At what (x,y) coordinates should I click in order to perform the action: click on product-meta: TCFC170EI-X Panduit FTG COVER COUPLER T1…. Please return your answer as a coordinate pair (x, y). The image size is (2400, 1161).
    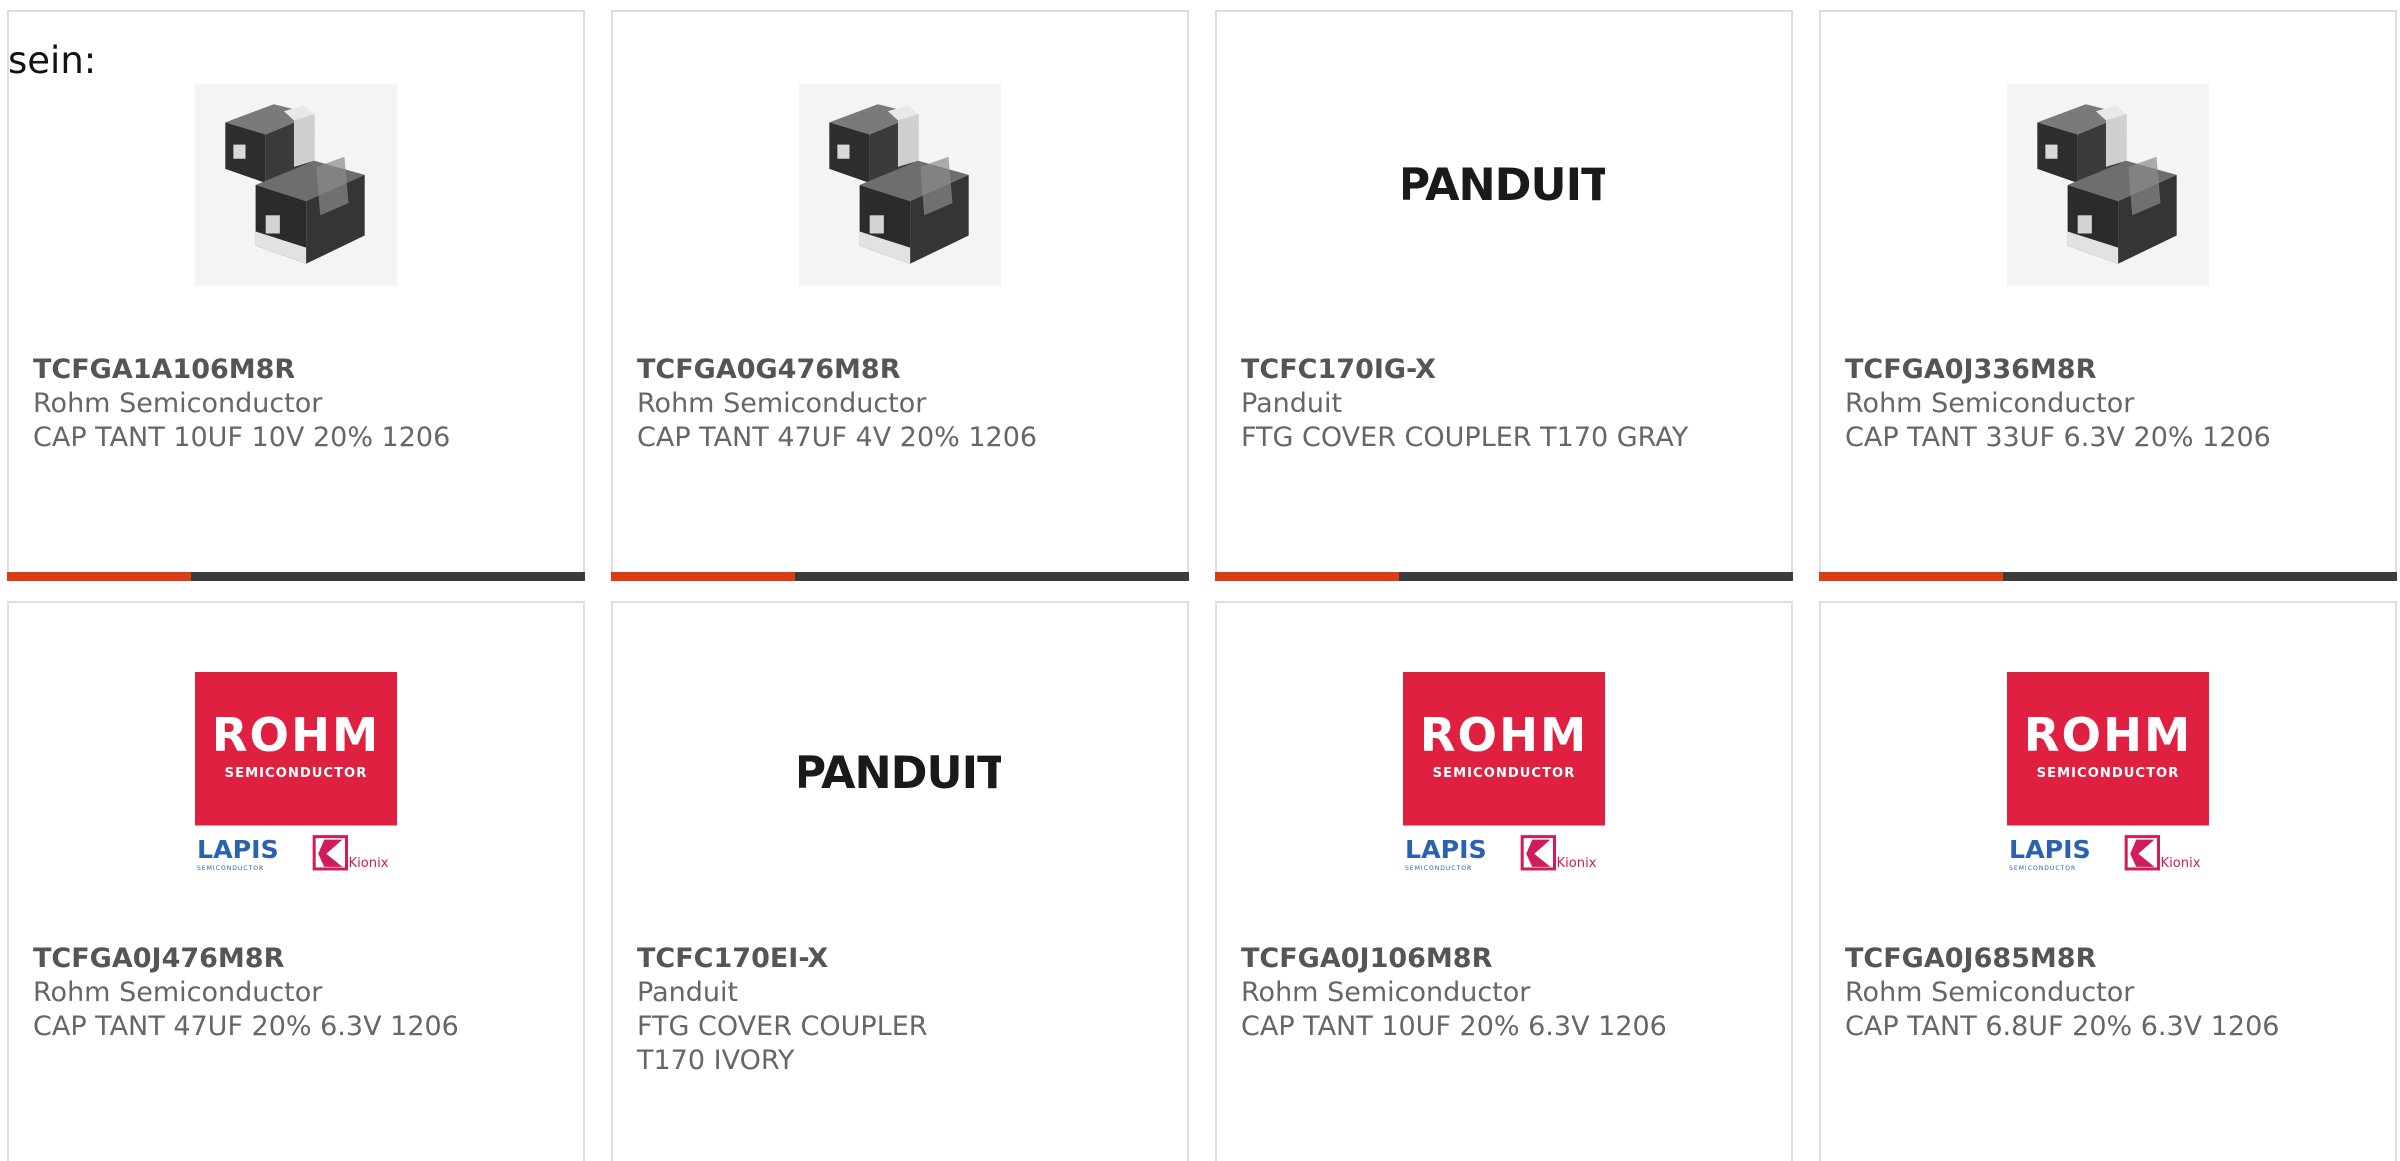
    Looking at the image, I should click on (900, 1010).